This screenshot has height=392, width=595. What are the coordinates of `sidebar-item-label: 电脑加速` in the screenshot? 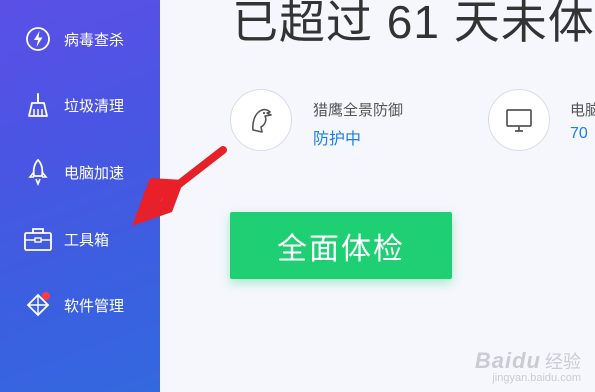 It's located at (94, 173).